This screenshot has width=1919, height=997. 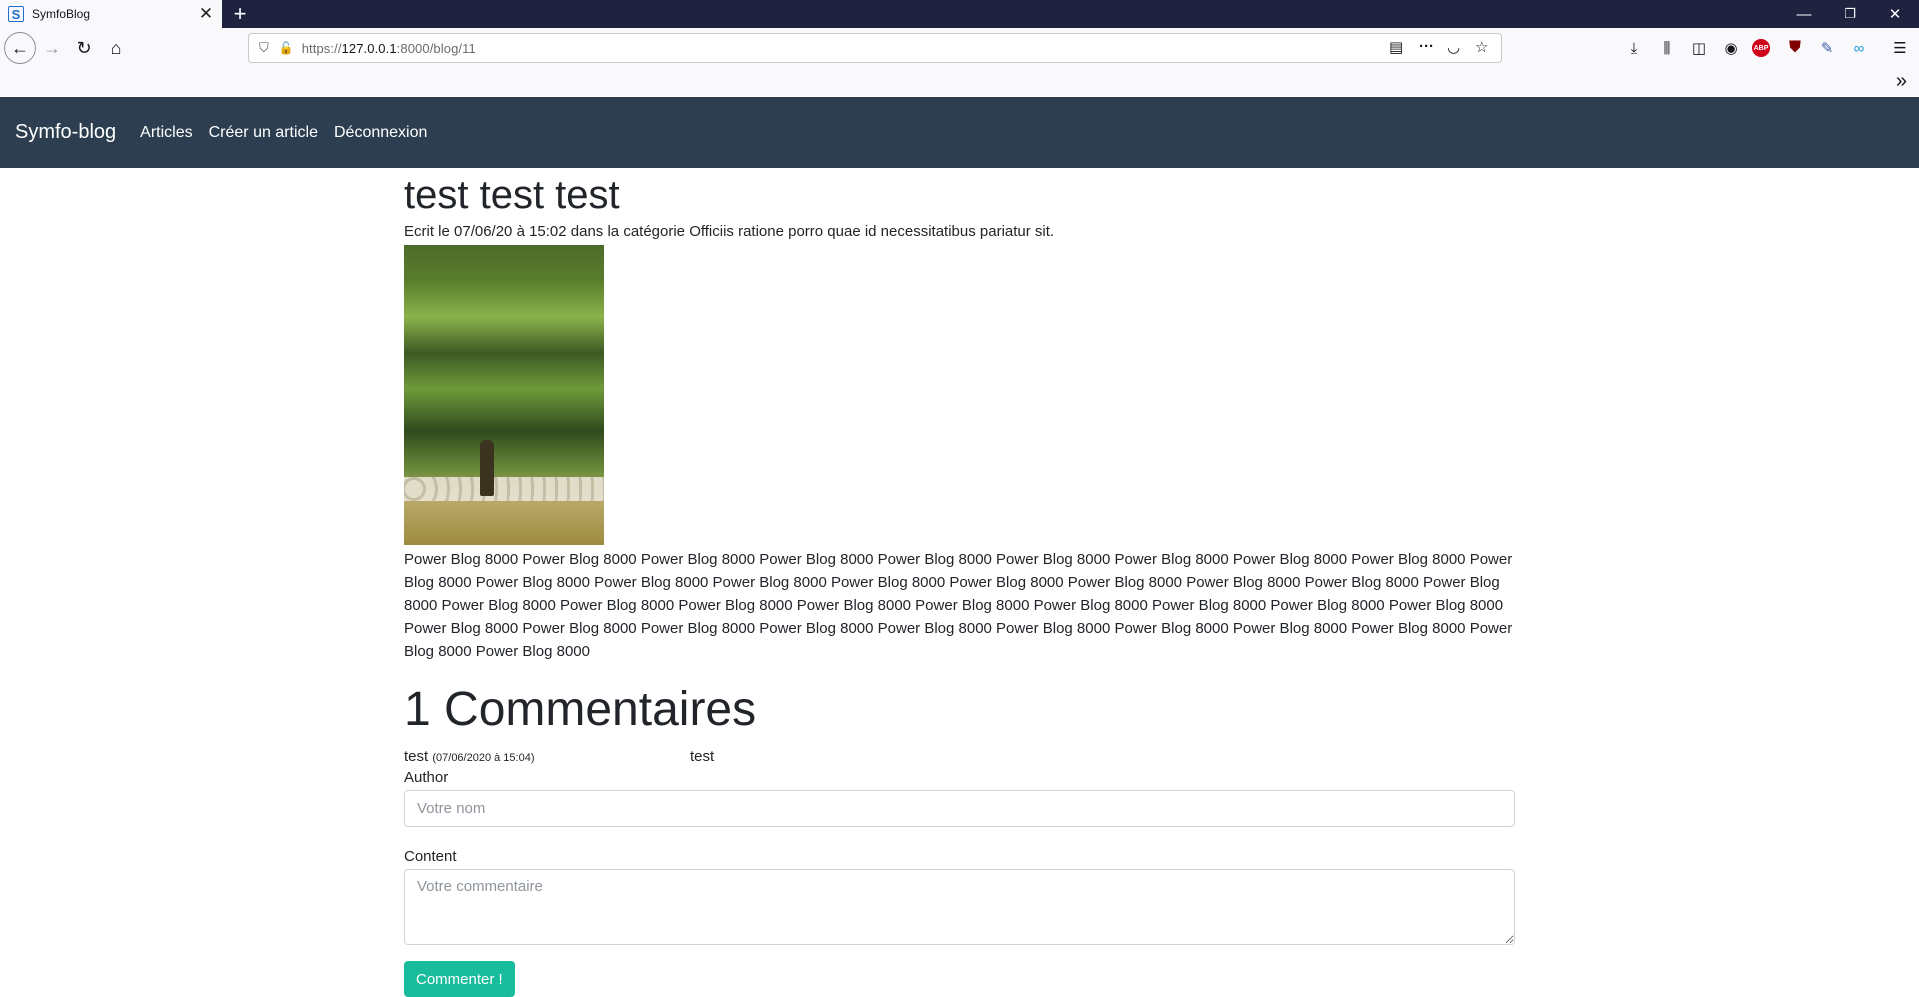 I want to click on reload-icon: ↻, so click(x=84, y=47).